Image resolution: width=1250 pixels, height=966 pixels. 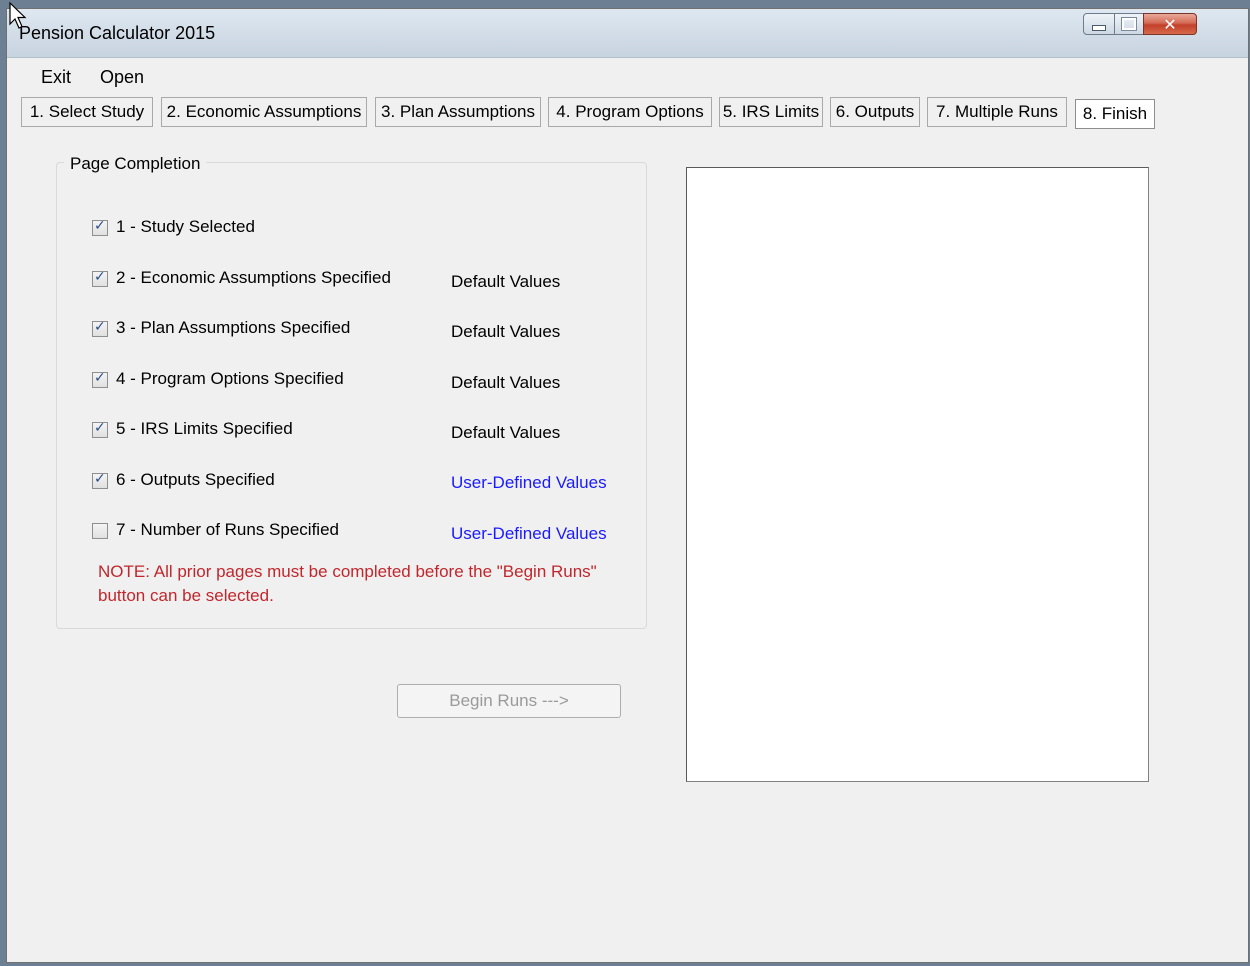 What do you see at coordinates (509, 701) in the screenshot?
I see `begin-runs-button: Begin Runs --->` at bounding box center [509, 701].